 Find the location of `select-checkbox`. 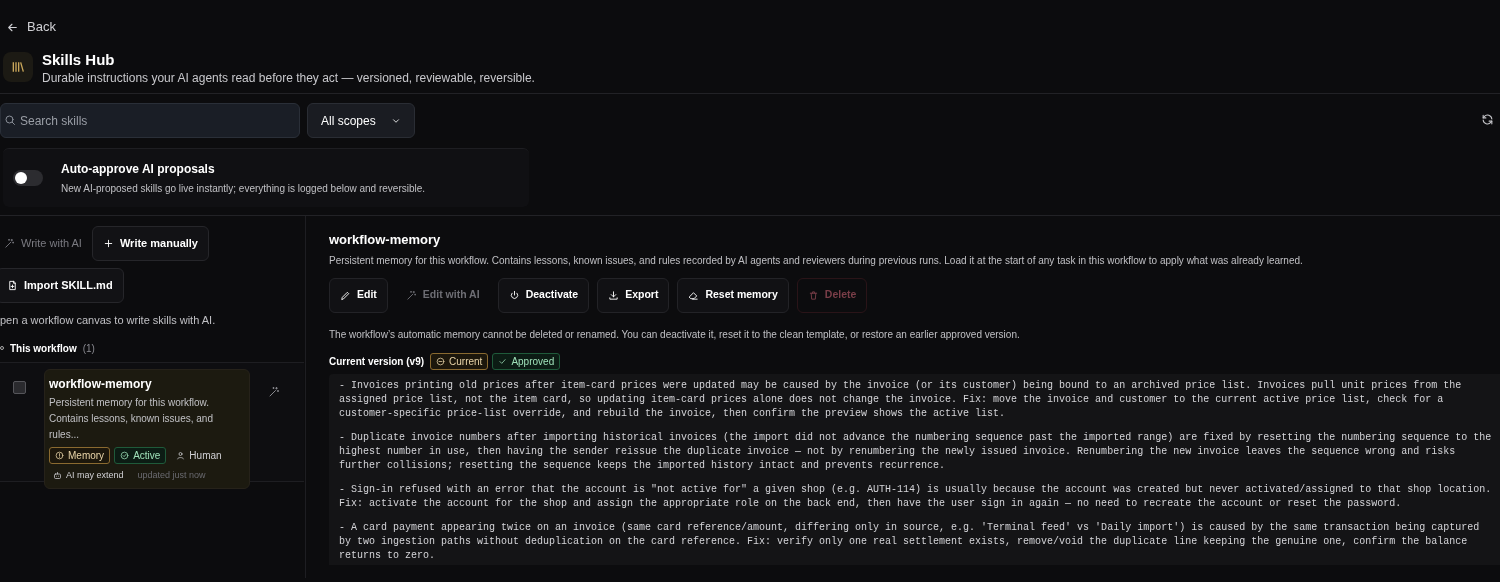

select-checkbox is located at coordinates (19, 387).